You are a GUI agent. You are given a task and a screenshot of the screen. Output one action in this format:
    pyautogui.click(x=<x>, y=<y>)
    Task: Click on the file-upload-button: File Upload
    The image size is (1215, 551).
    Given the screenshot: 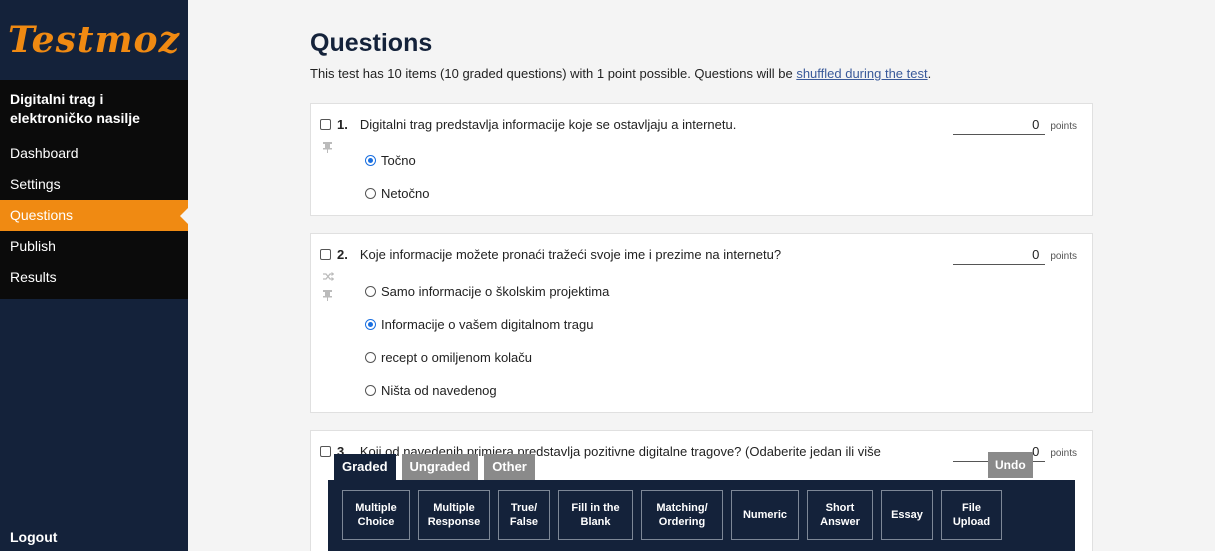 What is the action you would take?
    pyautogui.click(x=971, y=515)
    